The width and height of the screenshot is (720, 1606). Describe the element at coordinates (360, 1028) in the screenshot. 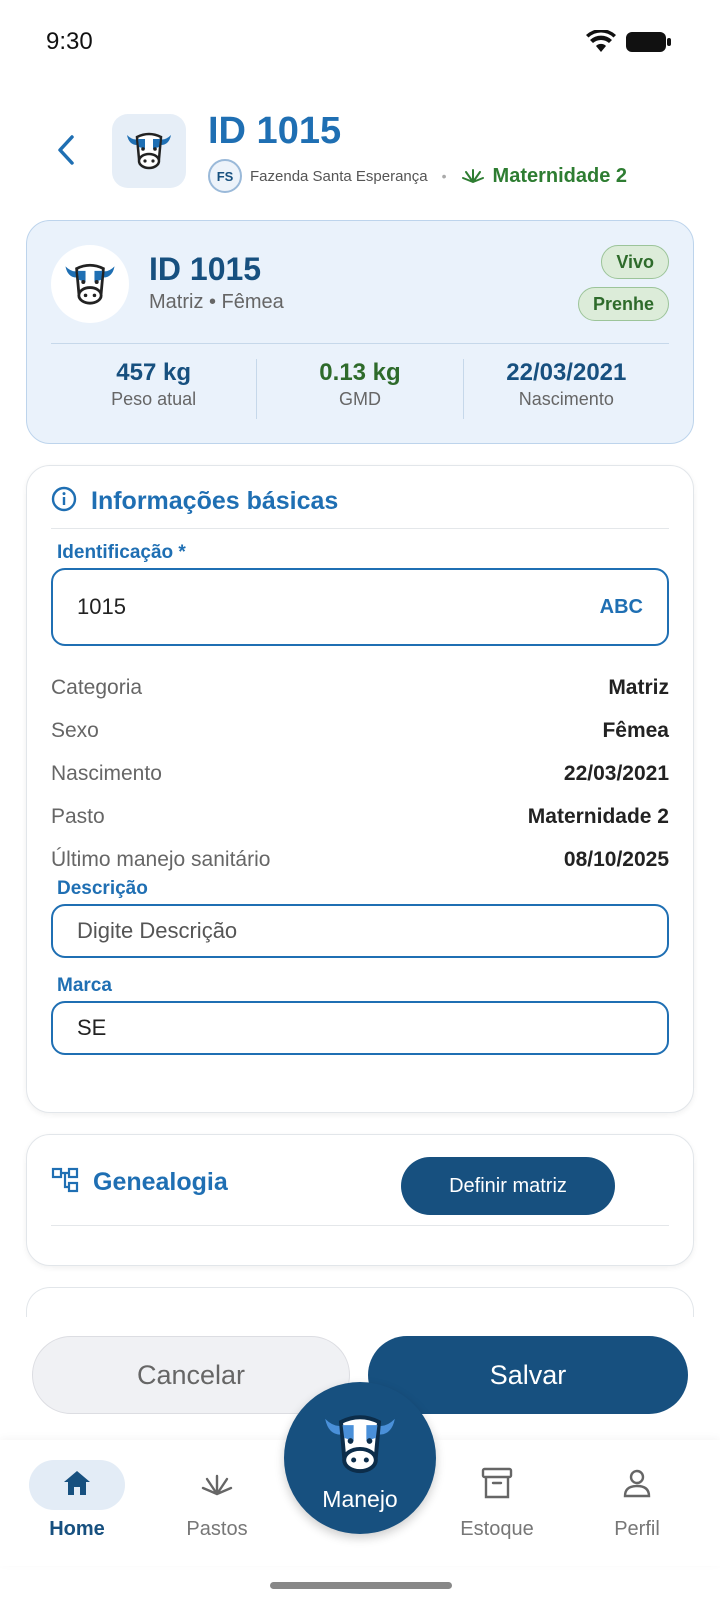

I see `brand-input: SE` at that location.